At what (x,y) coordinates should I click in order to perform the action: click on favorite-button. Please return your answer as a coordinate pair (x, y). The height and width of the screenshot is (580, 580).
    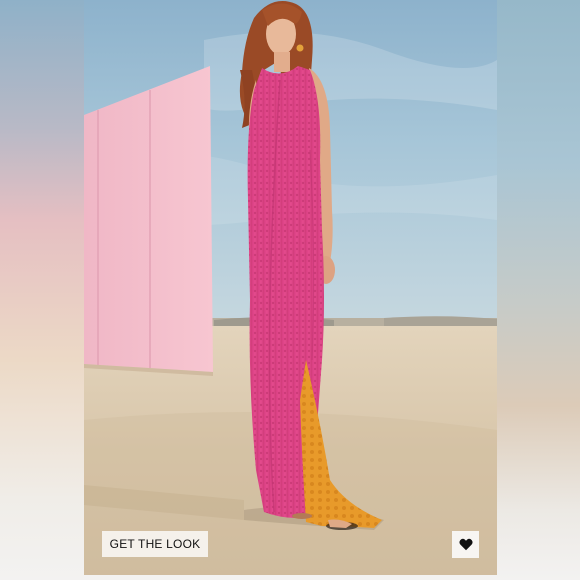
    Looking at the image, I should click on (465, 544).